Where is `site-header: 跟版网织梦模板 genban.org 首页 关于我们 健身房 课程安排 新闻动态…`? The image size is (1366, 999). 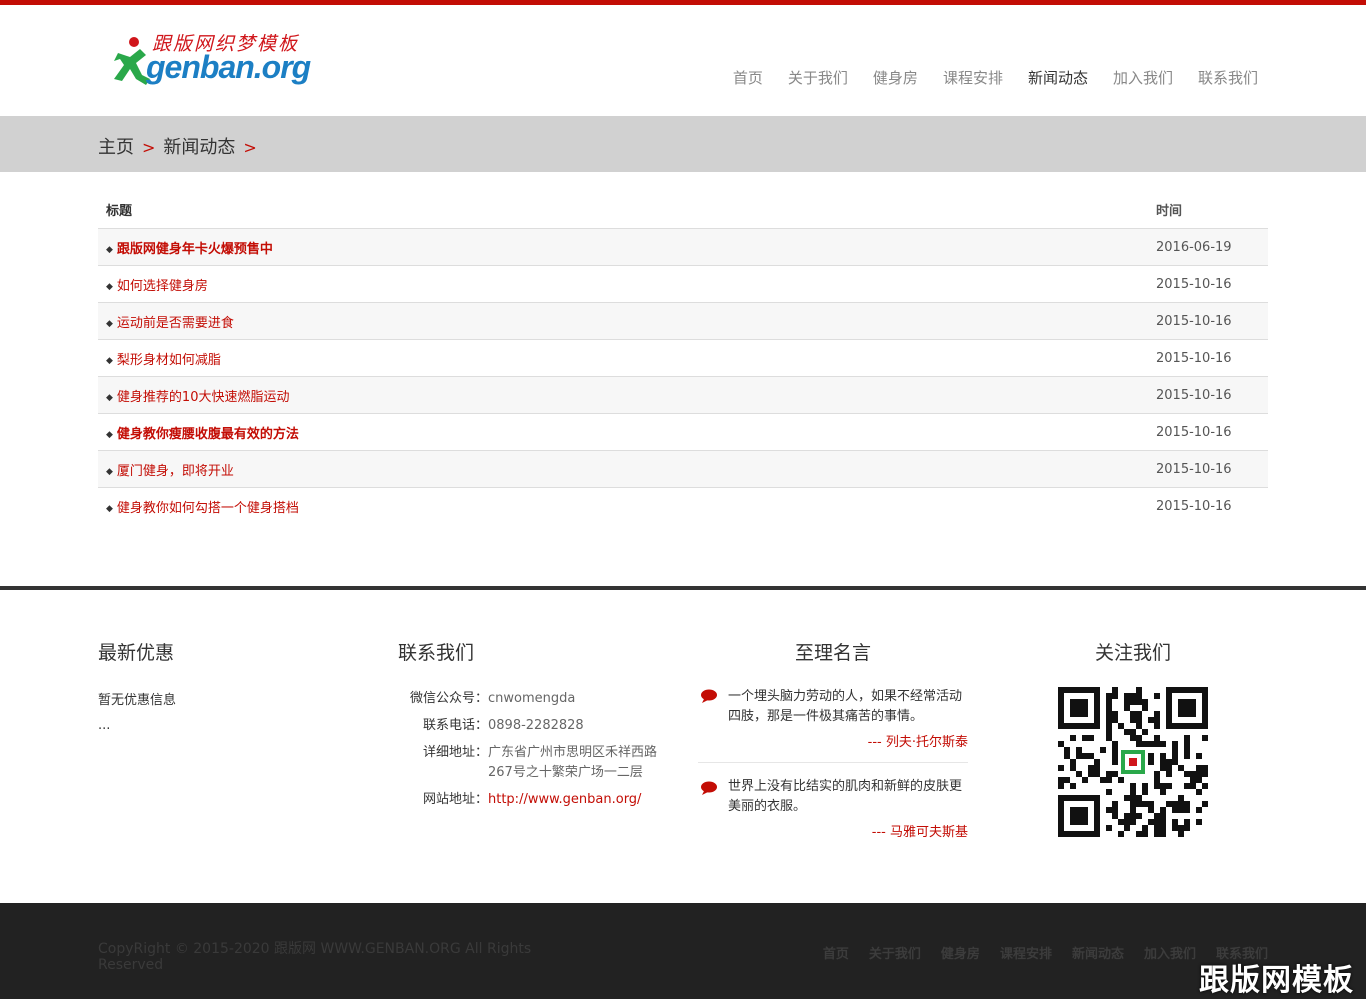 site-header: 跟版网织梦模板 genban.org 首页 关于我们 健身房 课程安排 新闻动态… is located at coordinates (683, 60).